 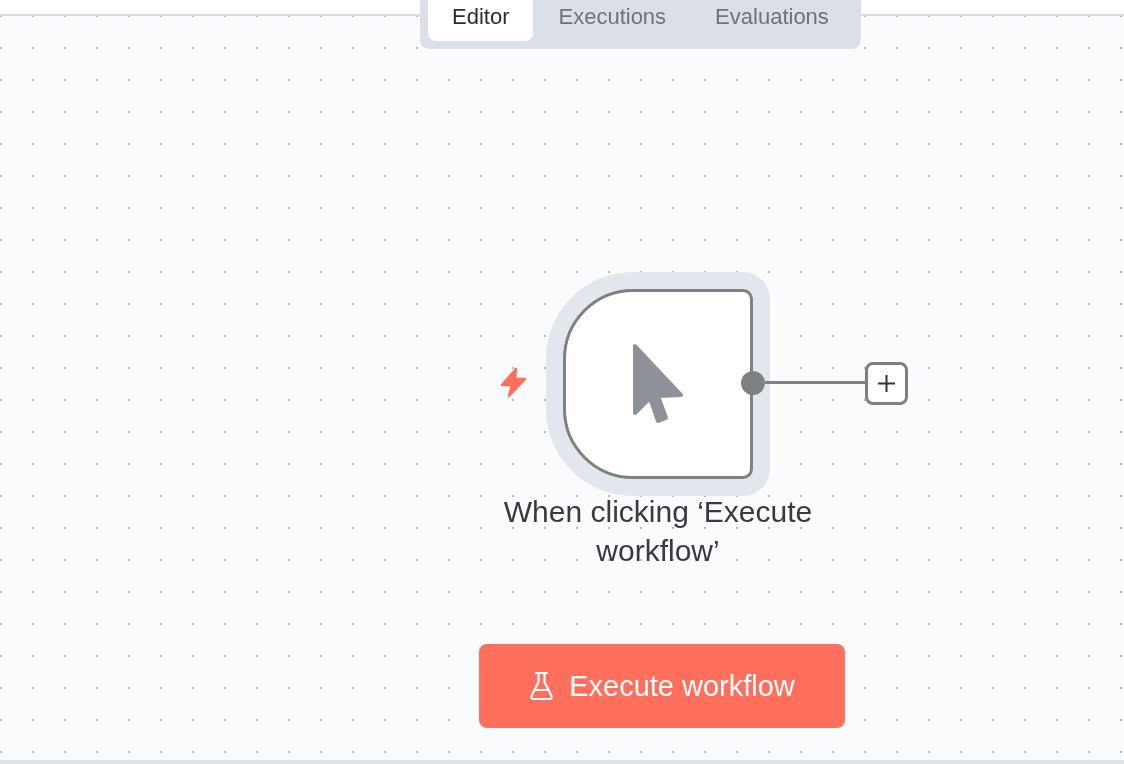 I want to click on plus-icon, so click(x=886, y=383).